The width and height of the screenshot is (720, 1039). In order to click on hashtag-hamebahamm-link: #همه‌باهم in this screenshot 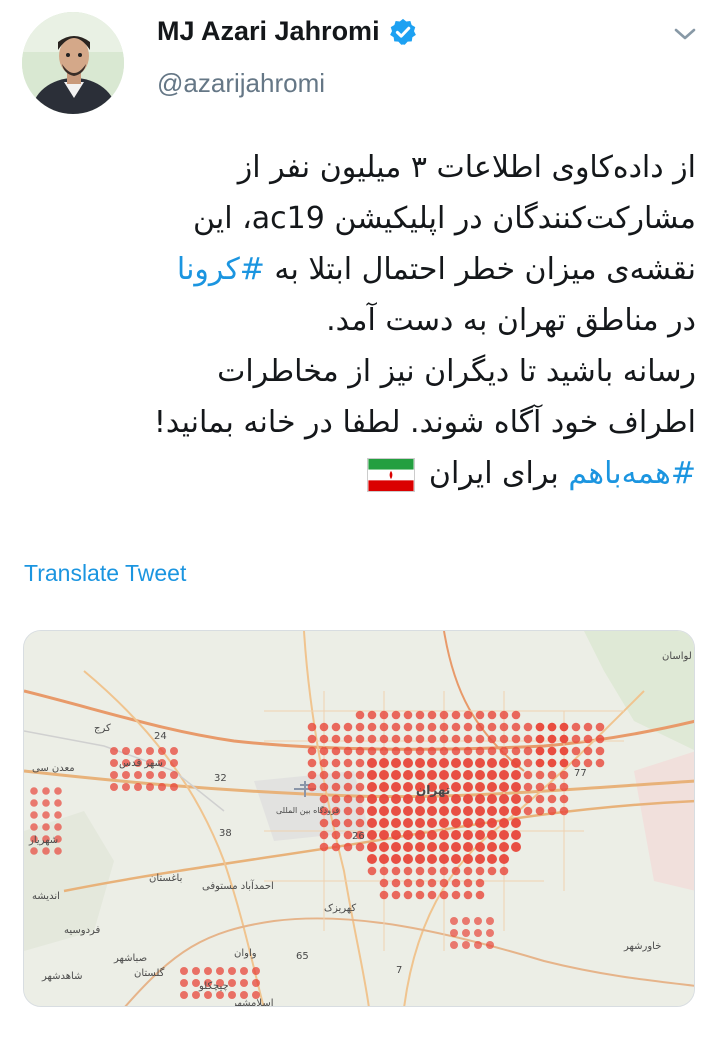, I will do `click(632, 473)`.